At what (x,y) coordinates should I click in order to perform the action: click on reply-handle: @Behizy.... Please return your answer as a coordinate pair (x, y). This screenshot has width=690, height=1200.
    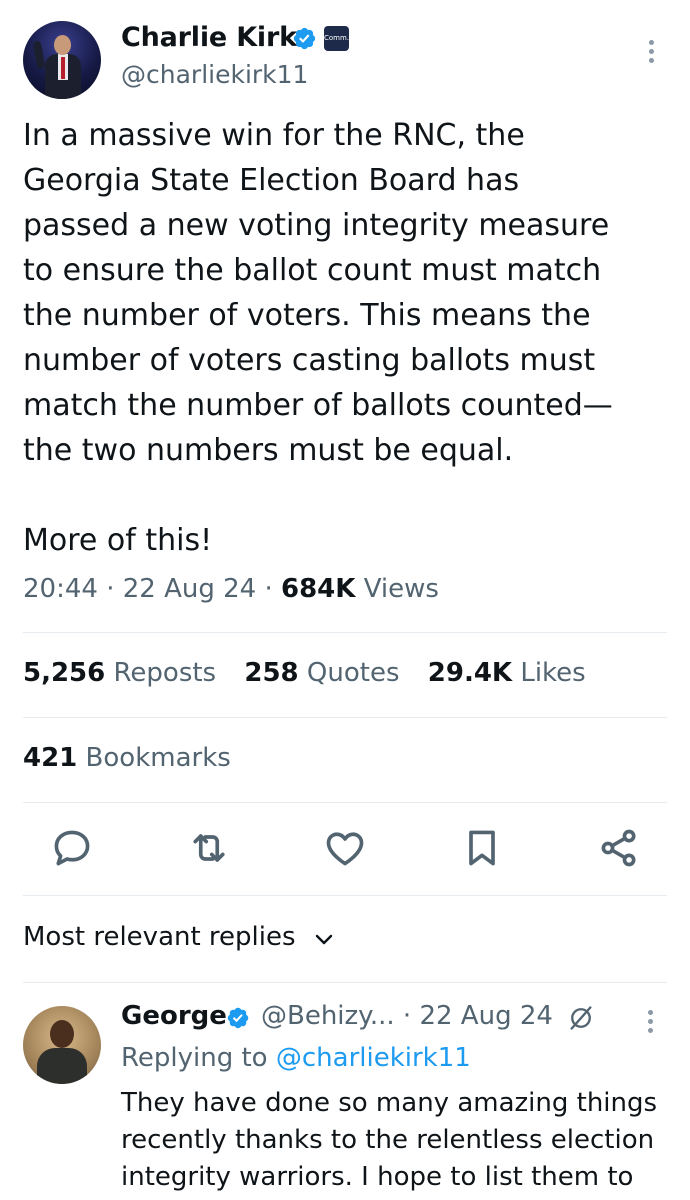
    Looking at the image, I should click on (328, 1016).